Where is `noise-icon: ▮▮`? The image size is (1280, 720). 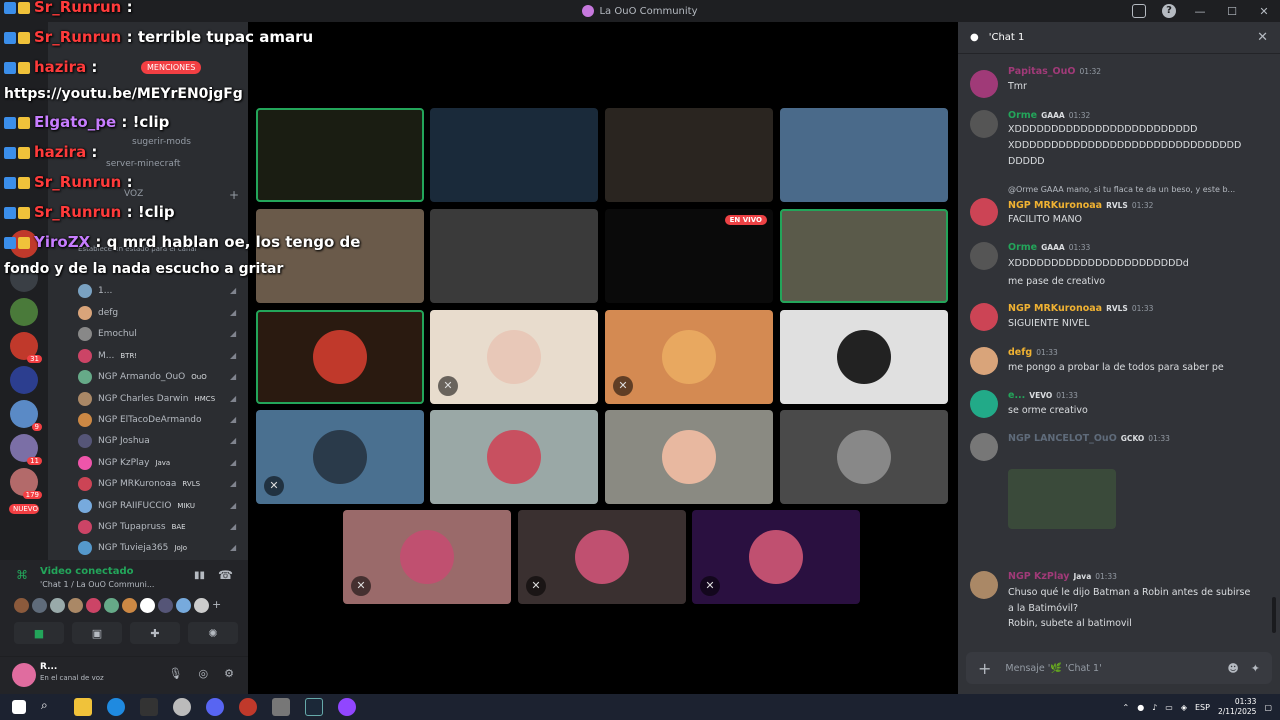 noise-icon: ▮▮ is located at coordinates (199, 575).